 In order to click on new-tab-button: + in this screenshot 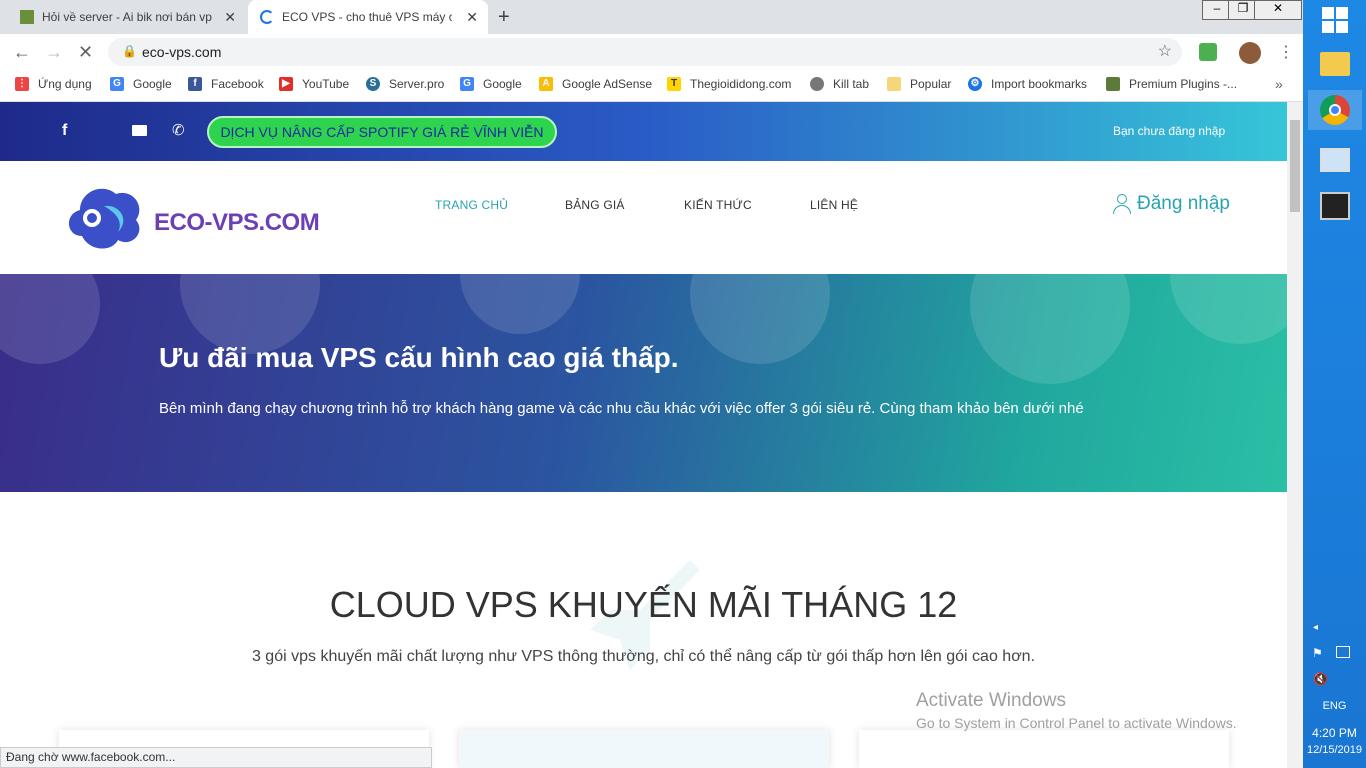, I will do `click(504, 17)`.